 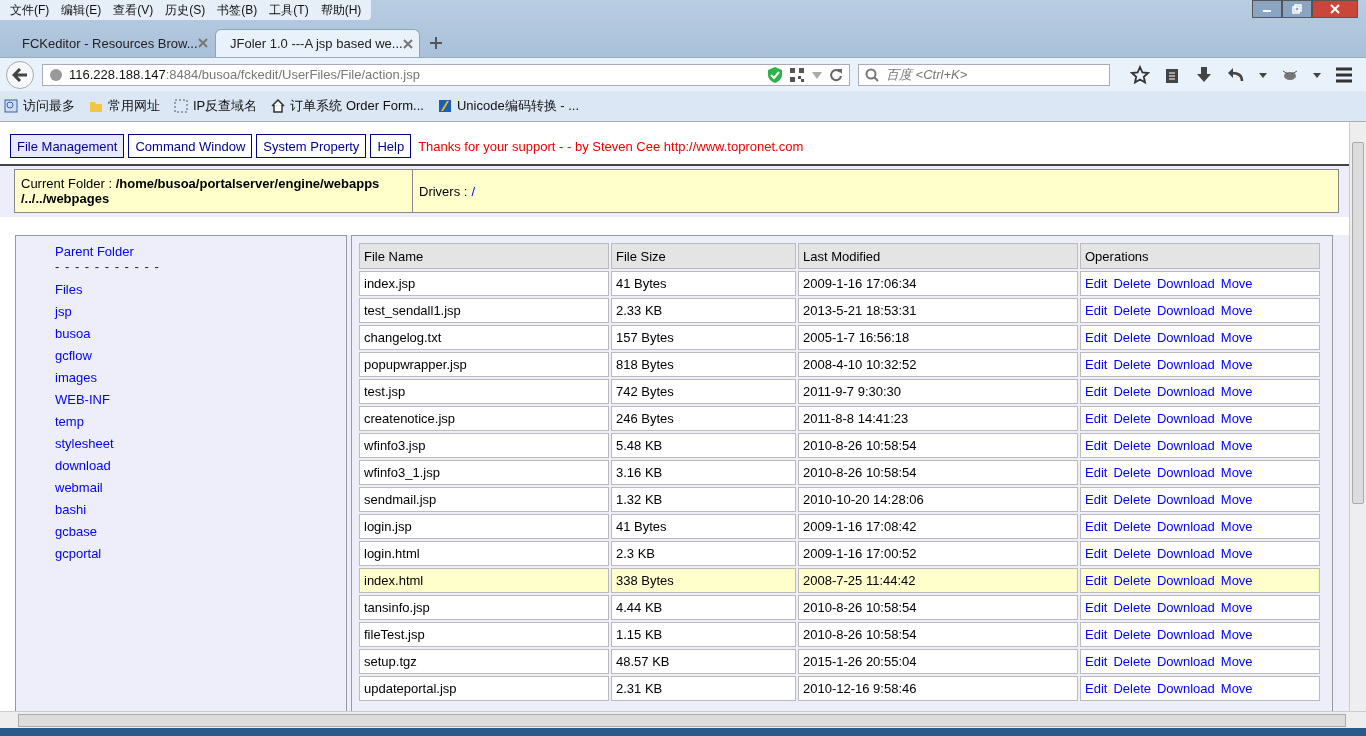 What do you see at coordinates (473, 191) in the screenshot?
I see `drive-link: /` at bounding box center [473, 191].